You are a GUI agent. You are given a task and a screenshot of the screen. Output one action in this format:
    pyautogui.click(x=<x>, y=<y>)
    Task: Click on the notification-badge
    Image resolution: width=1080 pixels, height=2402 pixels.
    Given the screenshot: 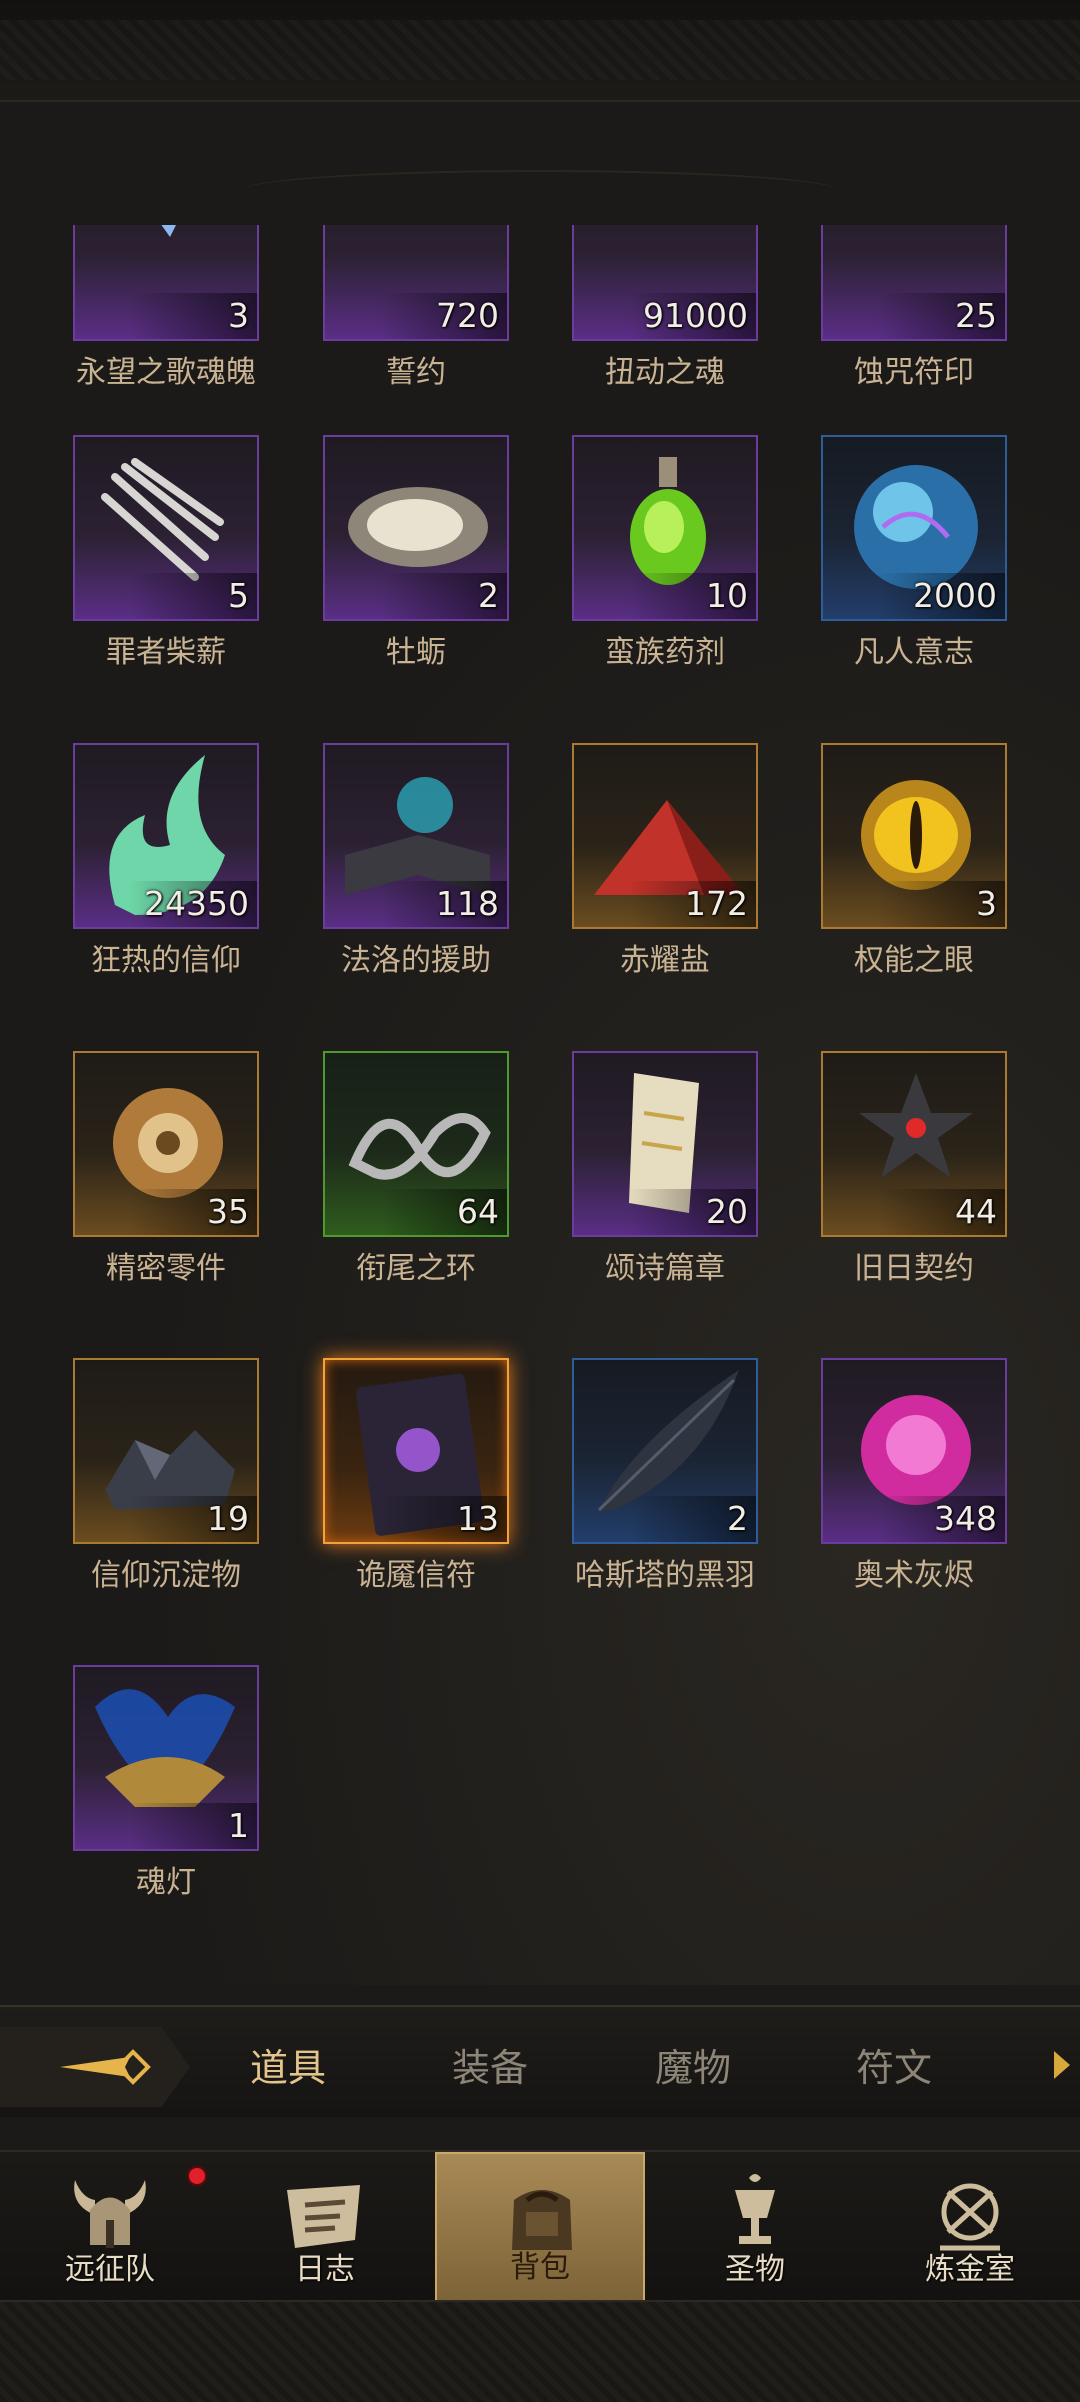 What is the action you would take?
    pyautogui.click(x=197, y=2176)
    